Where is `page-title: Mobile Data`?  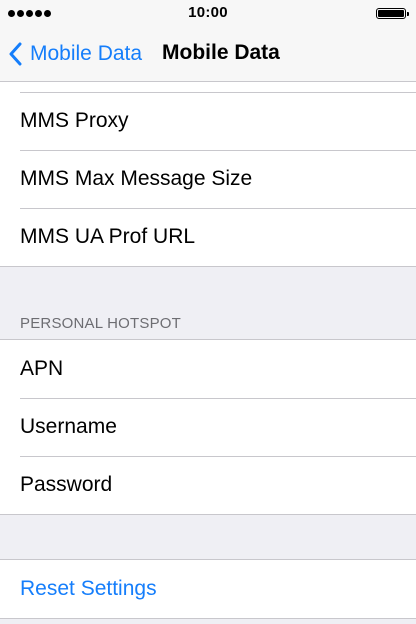
page-title: Mobile Data is located at coordinates (221, 52).